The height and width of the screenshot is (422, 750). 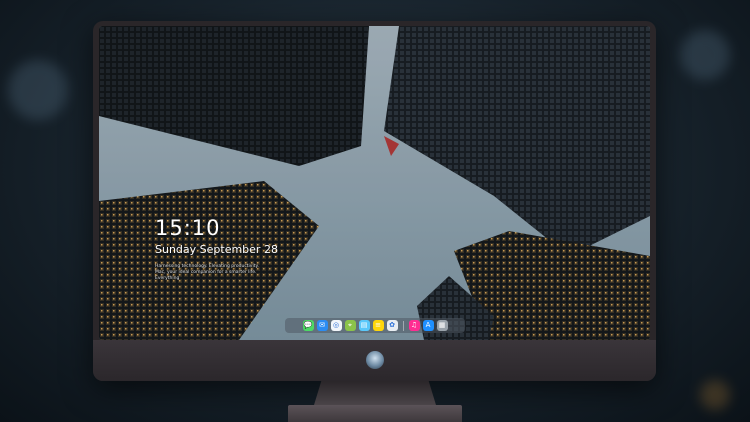 What do you see at coordinates (364, 325) in the screenshot?
I see `dock-finder-icon: ▤` at bounding box center [364, 325].